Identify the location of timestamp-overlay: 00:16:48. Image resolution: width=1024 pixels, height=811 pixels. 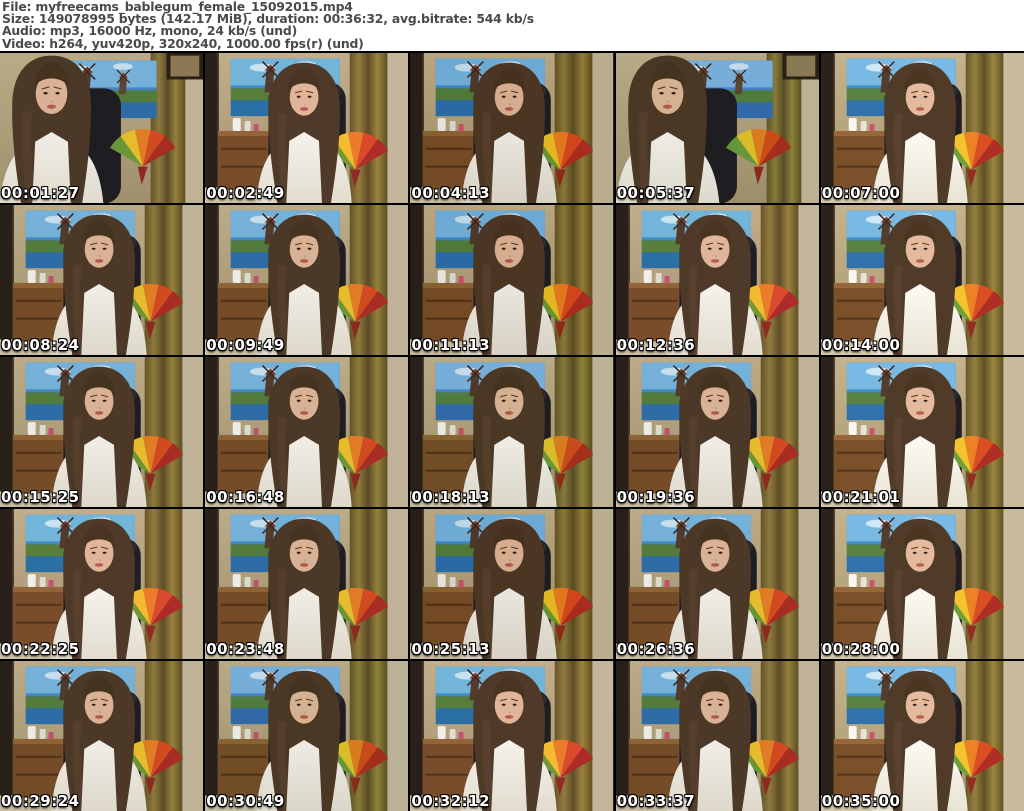
(245, 496).